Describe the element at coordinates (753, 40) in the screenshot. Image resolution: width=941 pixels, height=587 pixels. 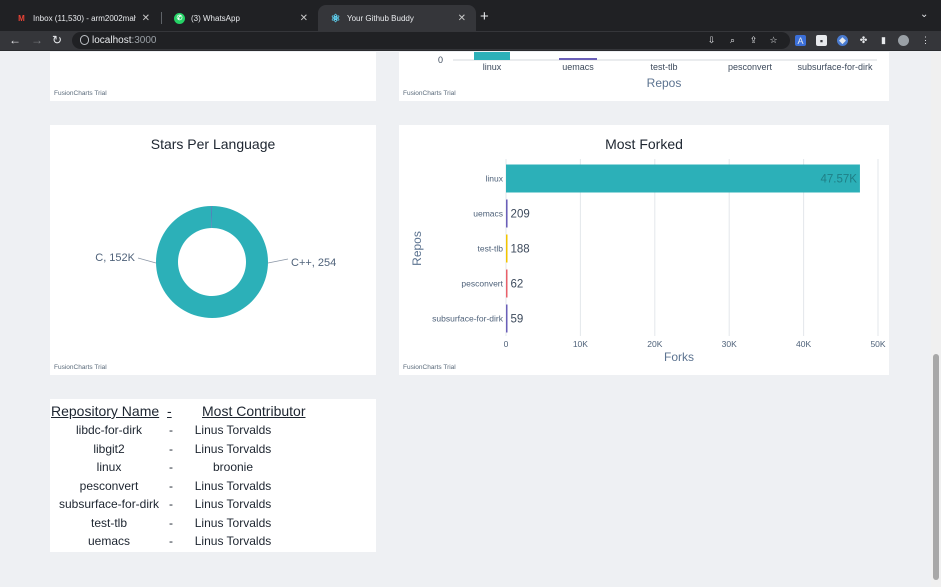
I see `share-icon: ⇪` at that location.